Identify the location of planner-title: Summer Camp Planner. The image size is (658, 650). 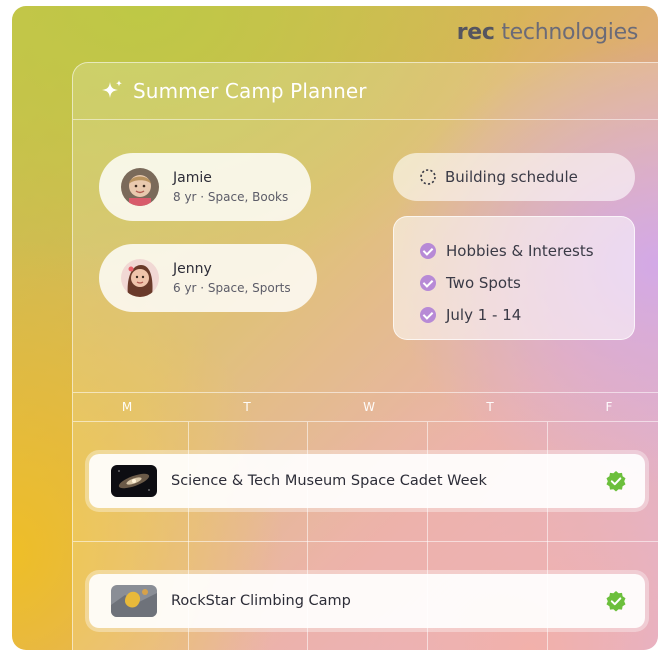
(250, 91).